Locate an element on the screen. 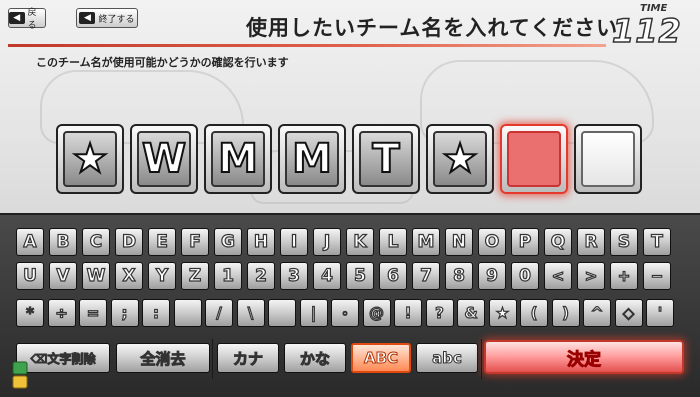 The image size is (700, 397). key-1-1: A is located at coordinates (30, 242).